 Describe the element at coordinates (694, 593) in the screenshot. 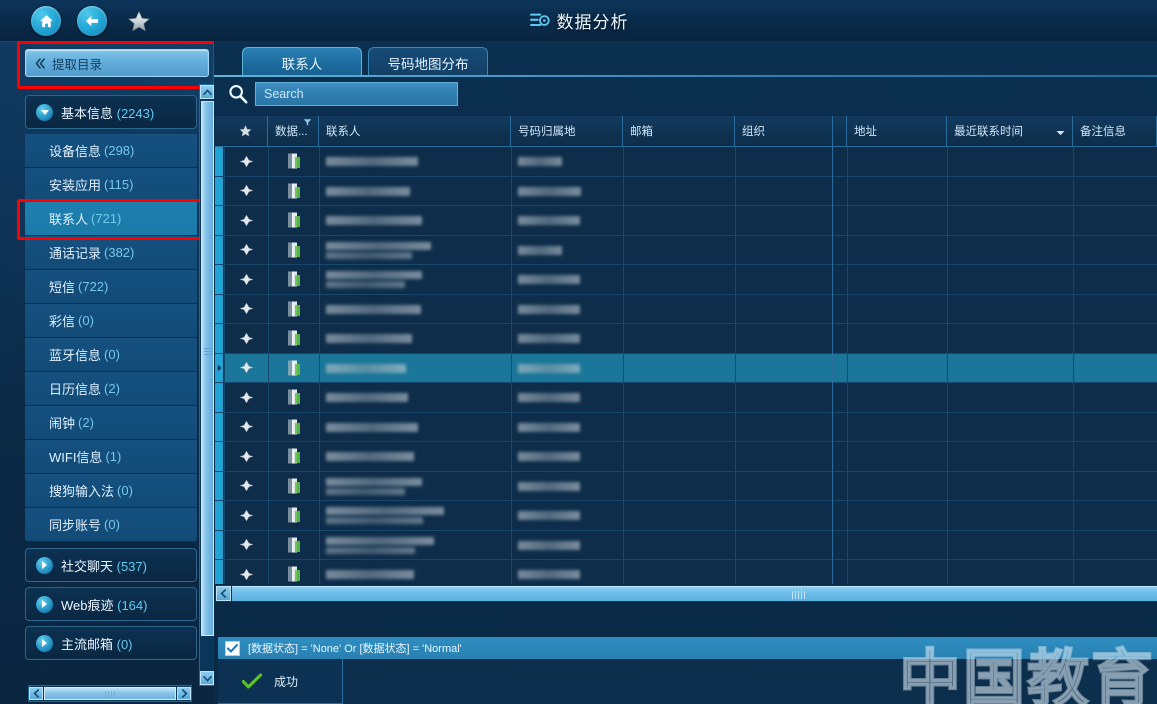

I see `grid-hscroll-thumb` at that location.